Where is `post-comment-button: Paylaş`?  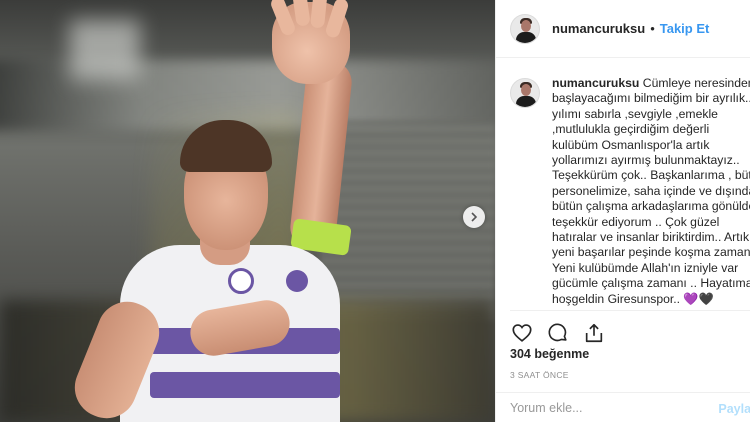 post-comment-button: Paylaş is located at coordinates (734, 409).